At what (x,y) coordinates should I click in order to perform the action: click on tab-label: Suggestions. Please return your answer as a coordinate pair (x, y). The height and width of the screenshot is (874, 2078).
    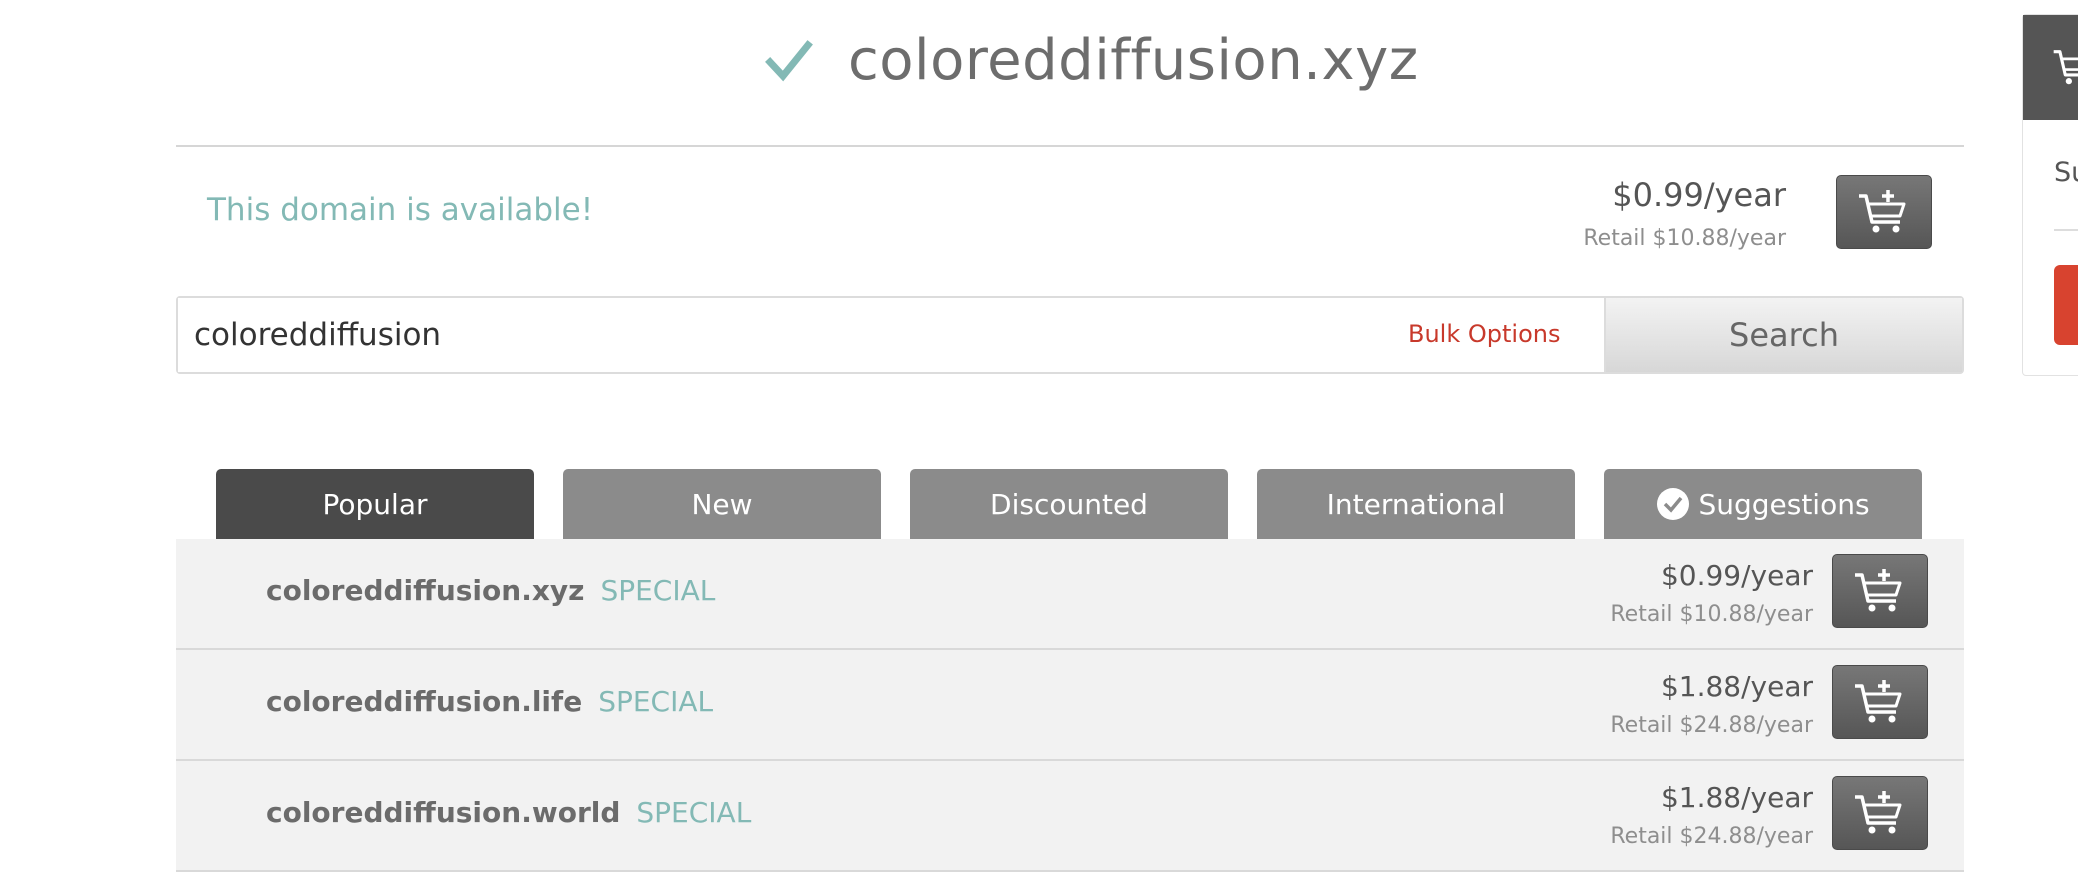
    Looking at the image, I should click on (1784, 504).